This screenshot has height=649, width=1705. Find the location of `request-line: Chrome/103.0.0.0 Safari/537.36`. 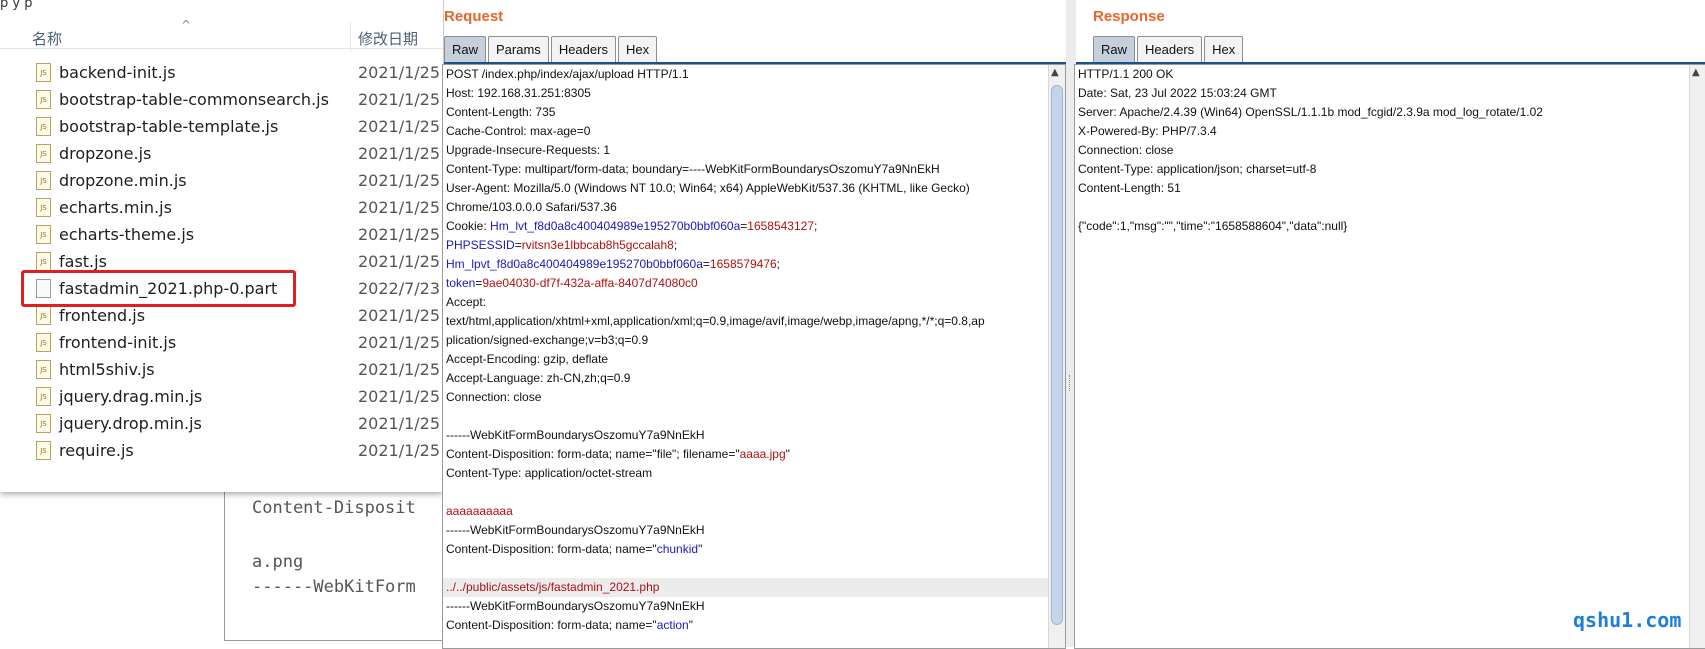

request-line: Chrome/103.0.0.0 Safari/537.36 is located at coordinates (531, 207).